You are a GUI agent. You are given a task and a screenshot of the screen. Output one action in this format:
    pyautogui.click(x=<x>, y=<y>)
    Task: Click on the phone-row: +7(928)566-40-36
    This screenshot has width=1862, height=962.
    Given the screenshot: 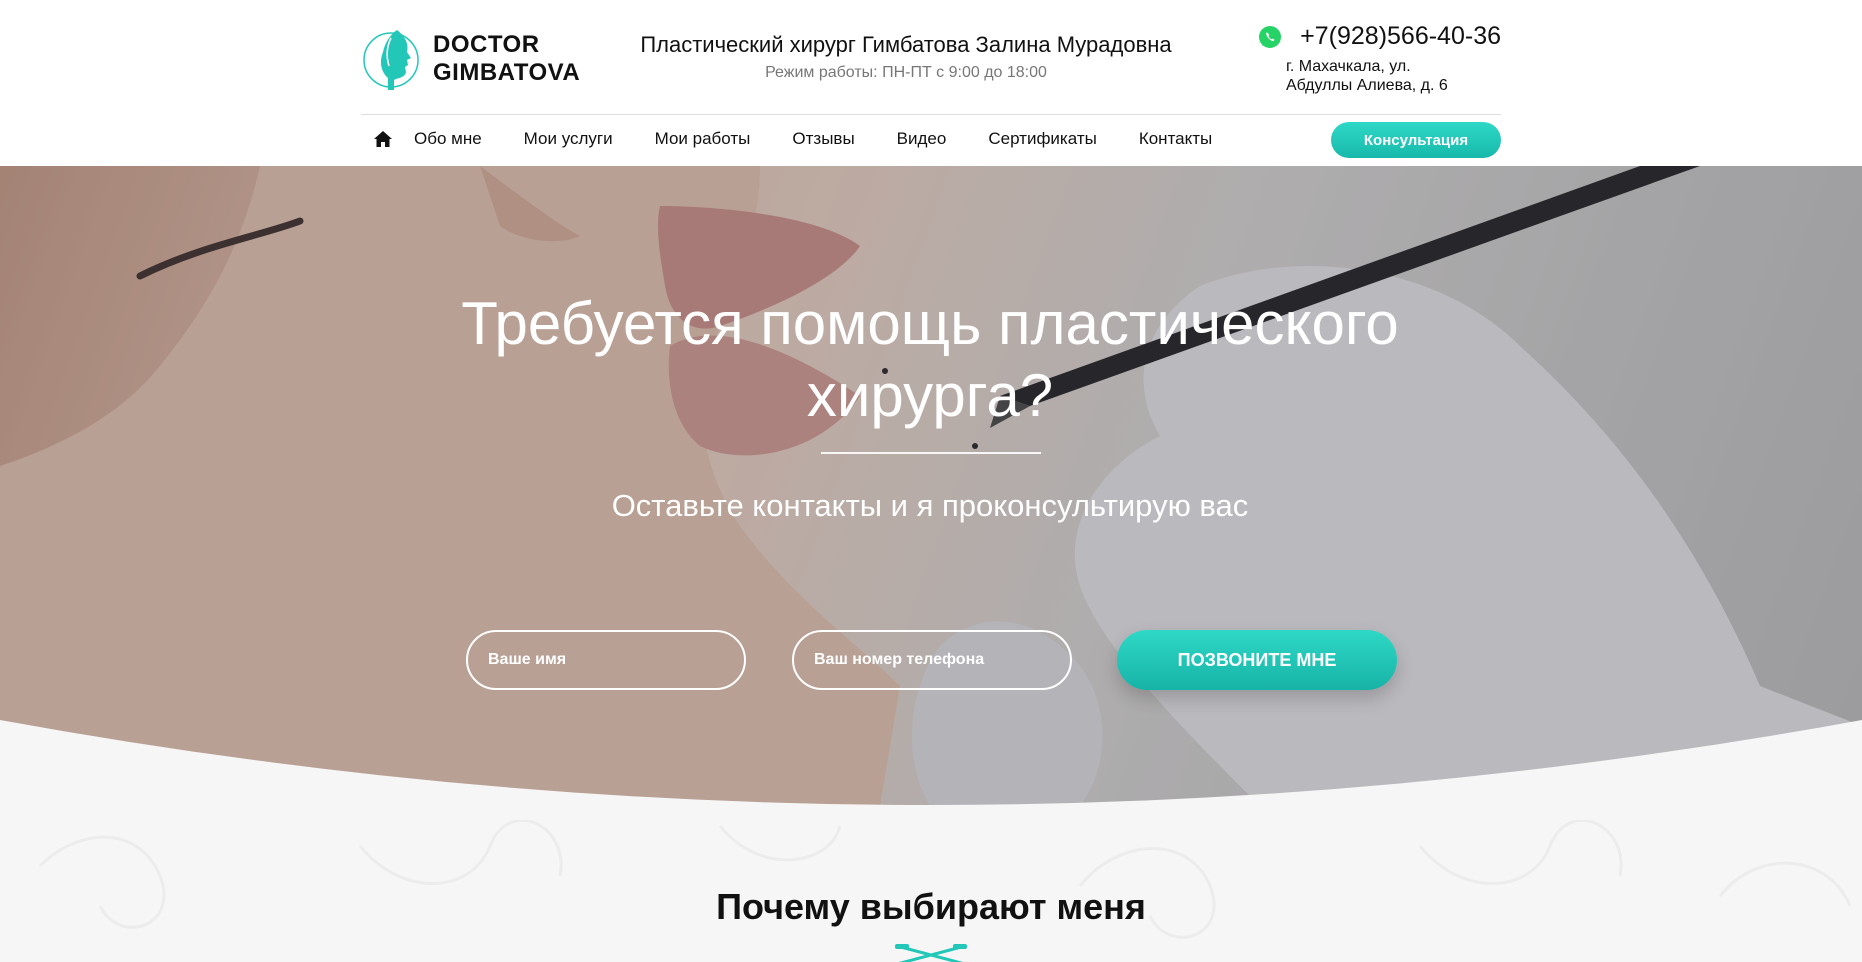 What is the action you would take?
    pyautogui.click(x=1371, y=36)
    